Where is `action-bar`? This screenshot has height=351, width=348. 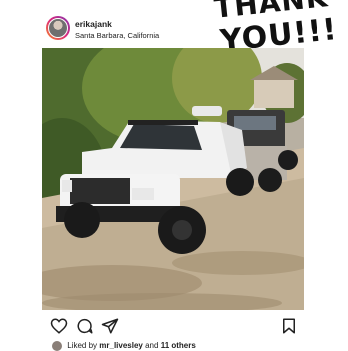 action-bar is located at coordinates (173, 325).